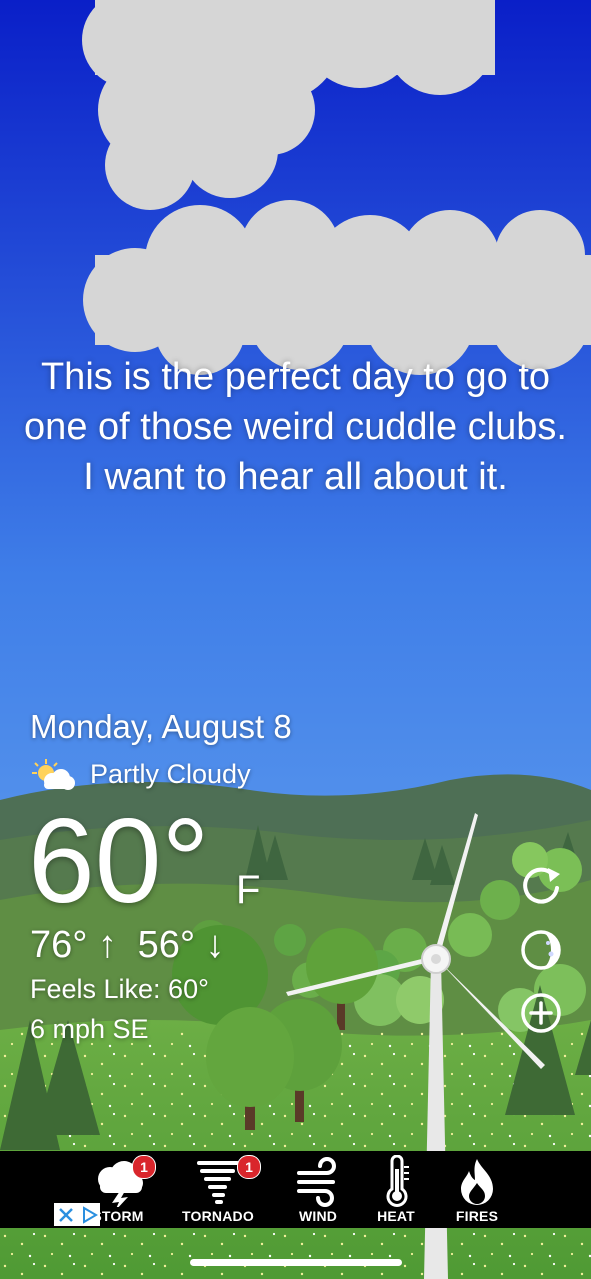 This screenshot has width=591, height=1279. What do you see at coordinates (218, 1216) in the screenshot?
I see `tab-tornado-label: TORNADO` at bounding box center [218, 1216].